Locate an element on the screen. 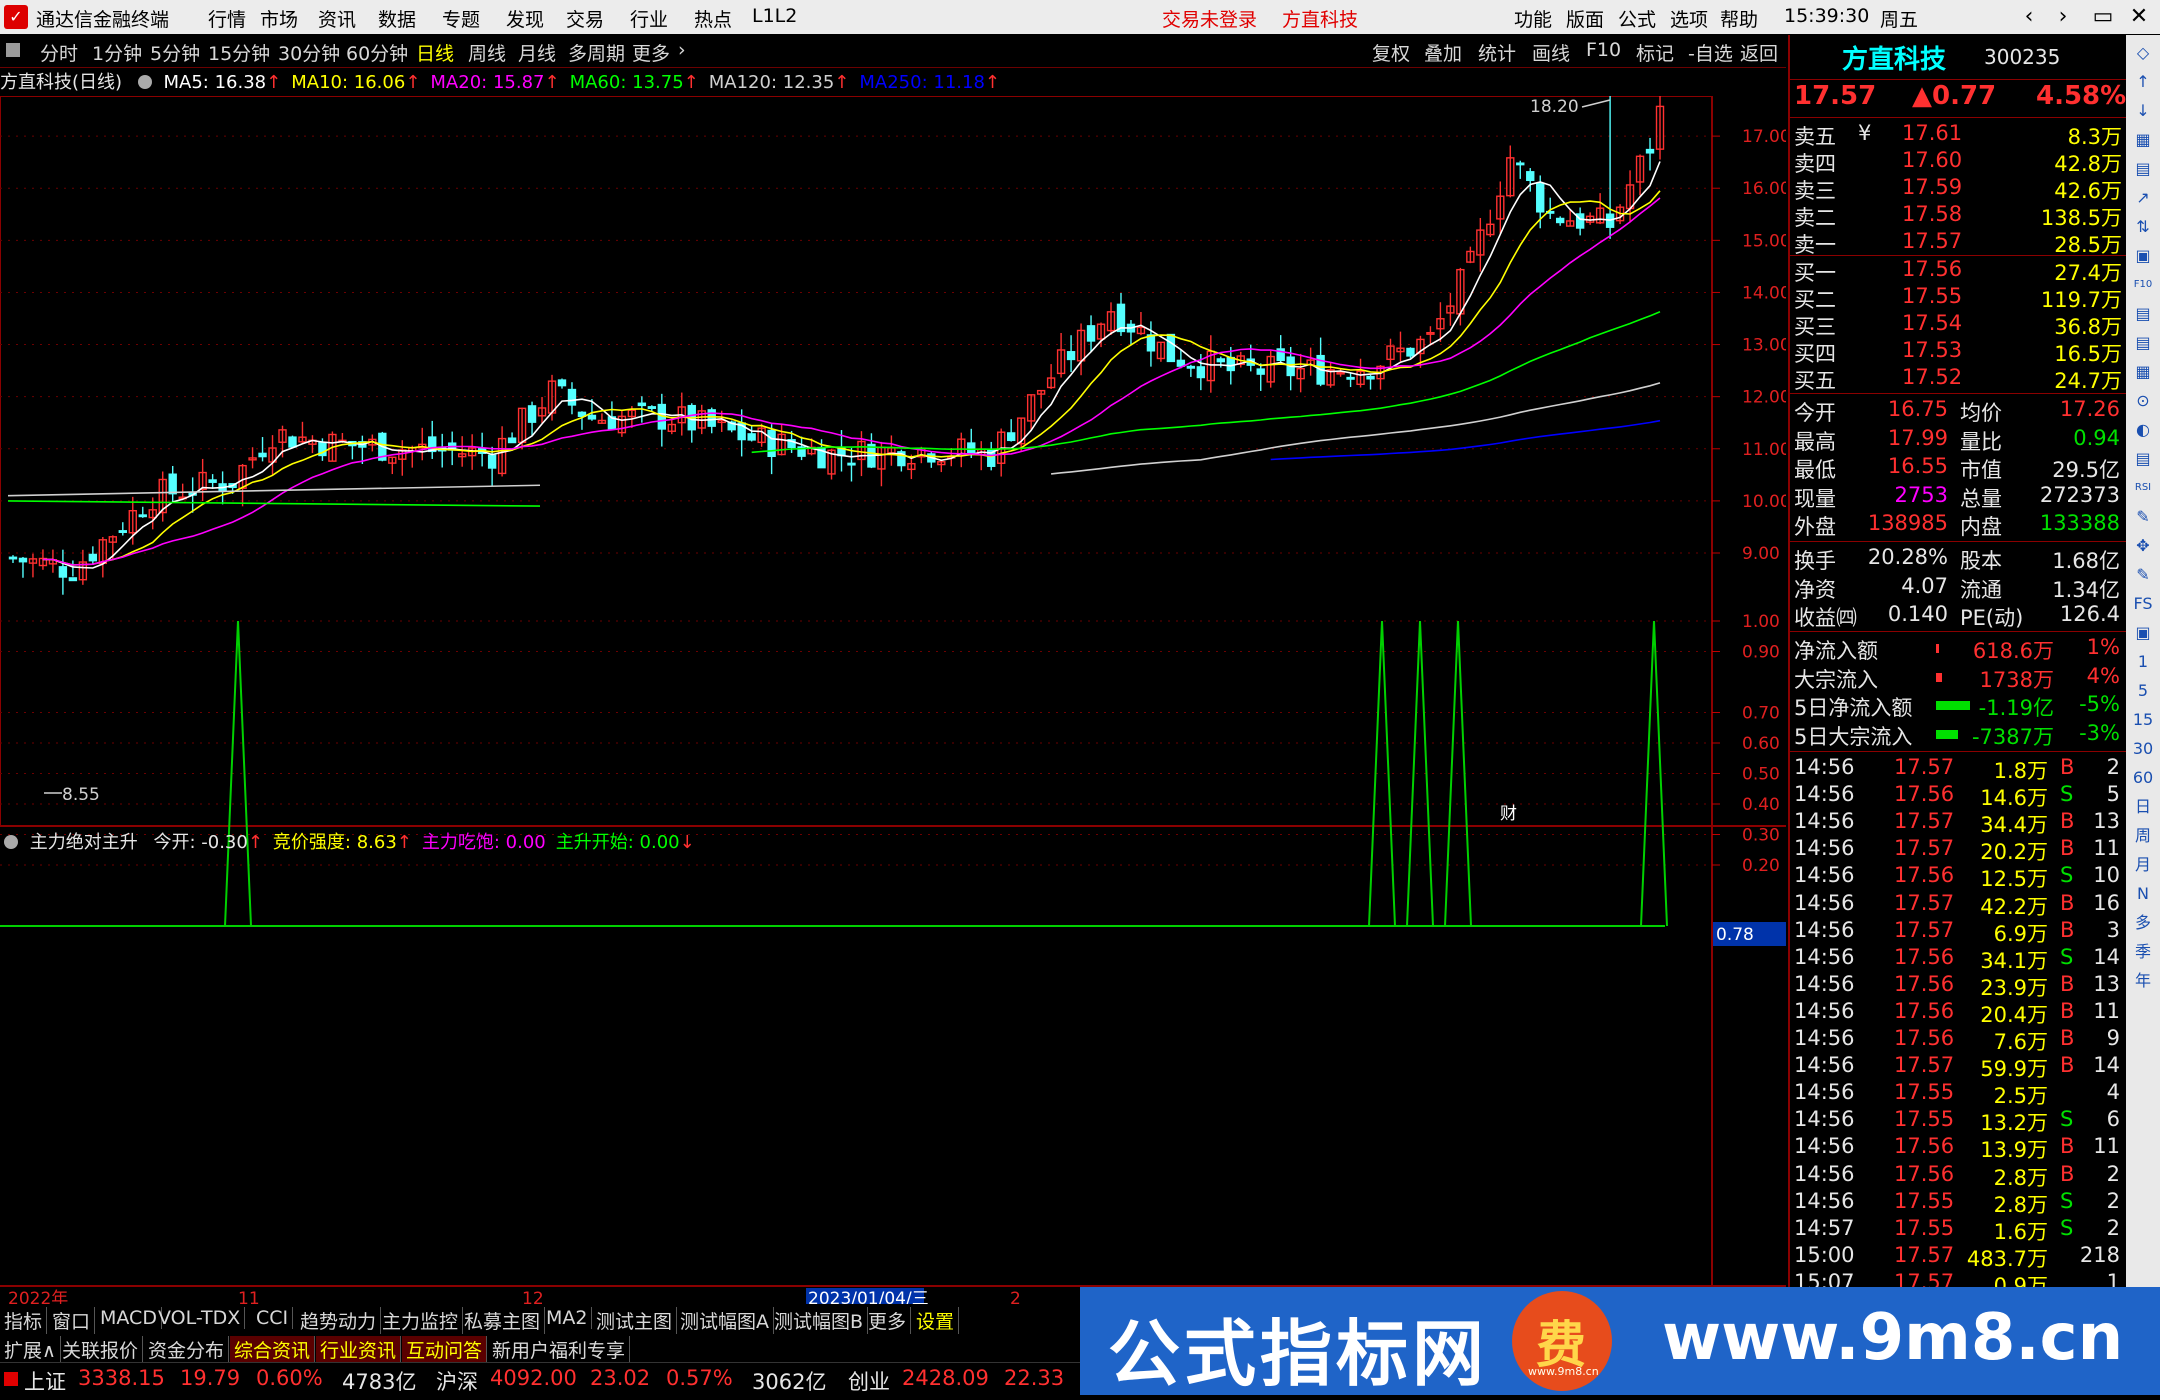 Image resolution: width=2160 pixels, height=1400 pixels. sidebar-icon-12: ⊙ is located at coordinates (2143, 401).